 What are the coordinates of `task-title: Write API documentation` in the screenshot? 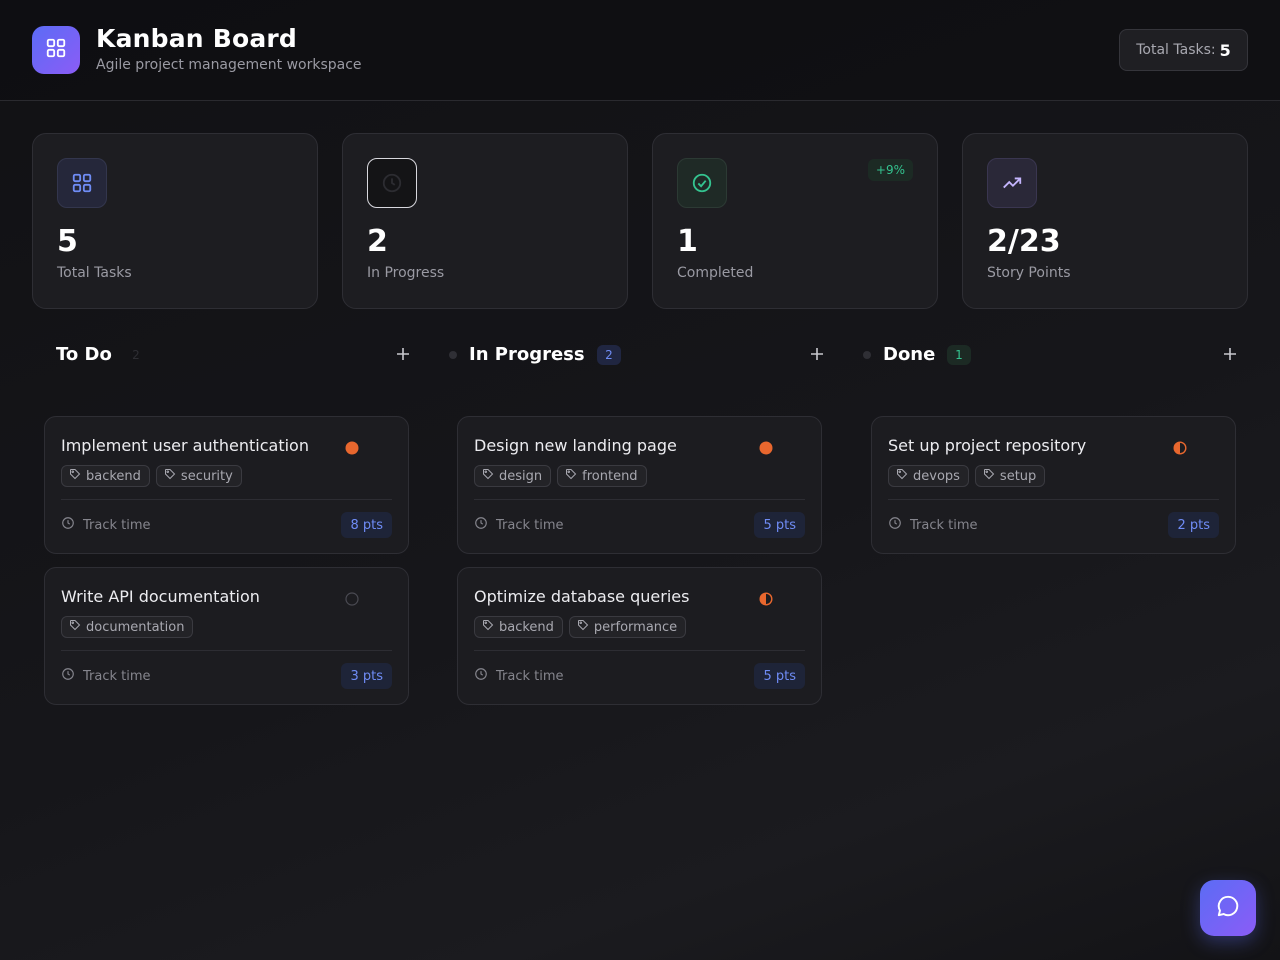 It's located at (160, 596).